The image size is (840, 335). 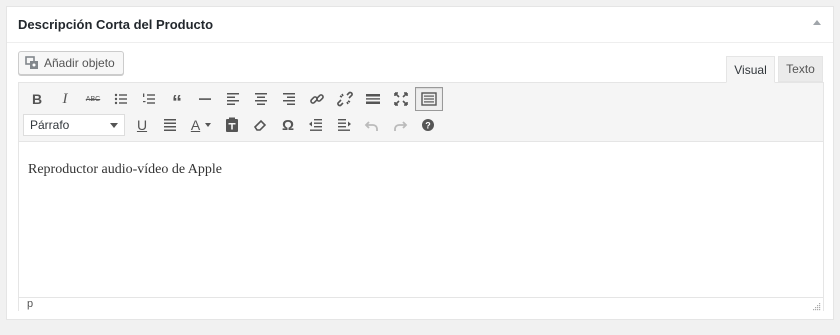 I want to click on add-media-button: Añadir objeto, so click(x=71, y=63).